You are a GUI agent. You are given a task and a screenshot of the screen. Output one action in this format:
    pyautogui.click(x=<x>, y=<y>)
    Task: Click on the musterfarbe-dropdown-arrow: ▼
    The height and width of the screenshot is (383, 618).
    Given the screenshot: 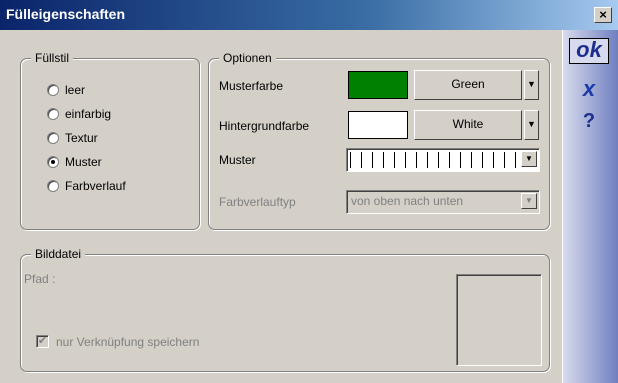 What is the action you would take?
    pyautogui.click(x=531, y=85)
    